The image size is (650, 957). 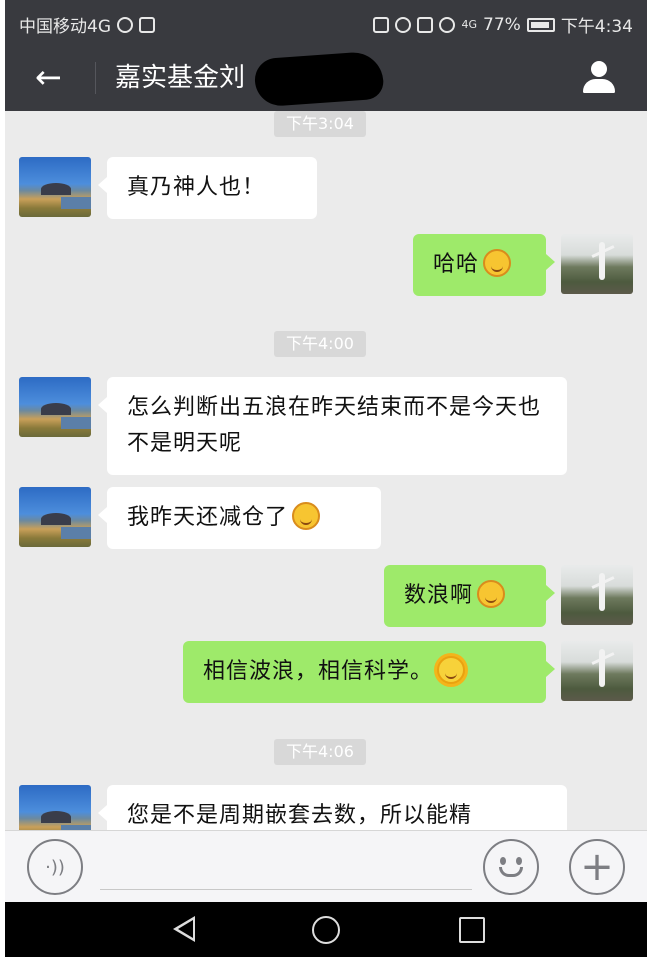 What do you see at coordinates (596, 27) in the screenshot?
I see `clock: 下午4:34` at bounding box center [596, 27].